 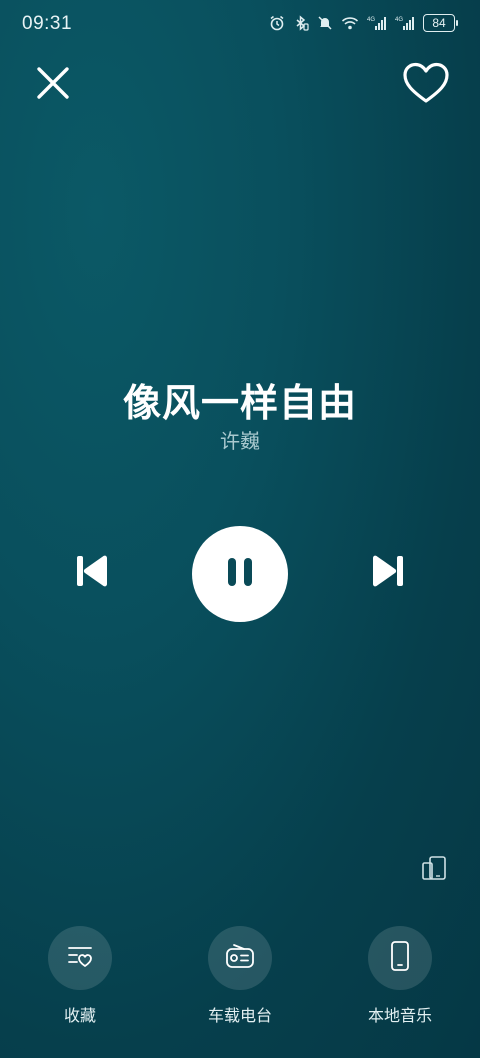 I want to click on nav-favorites: 收藏, so click(x=80, y=976).